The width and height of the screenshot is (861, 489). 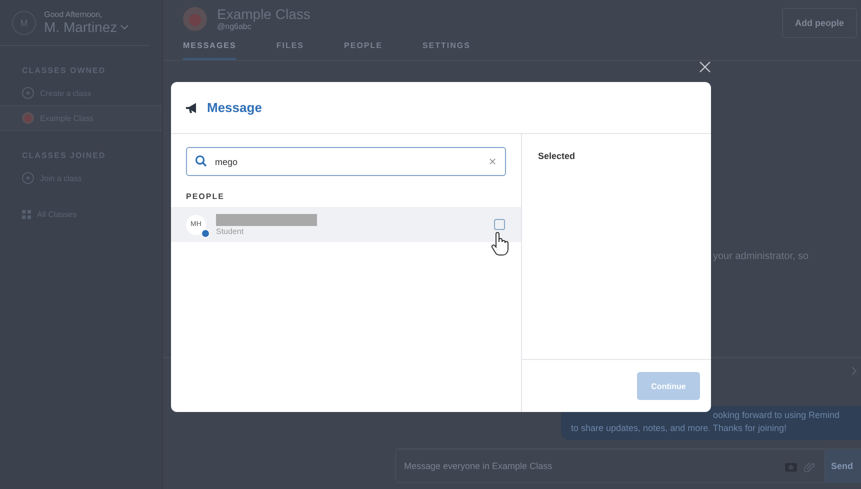 I want to click on pointer-hand-icon, so click(x=500, y=244).